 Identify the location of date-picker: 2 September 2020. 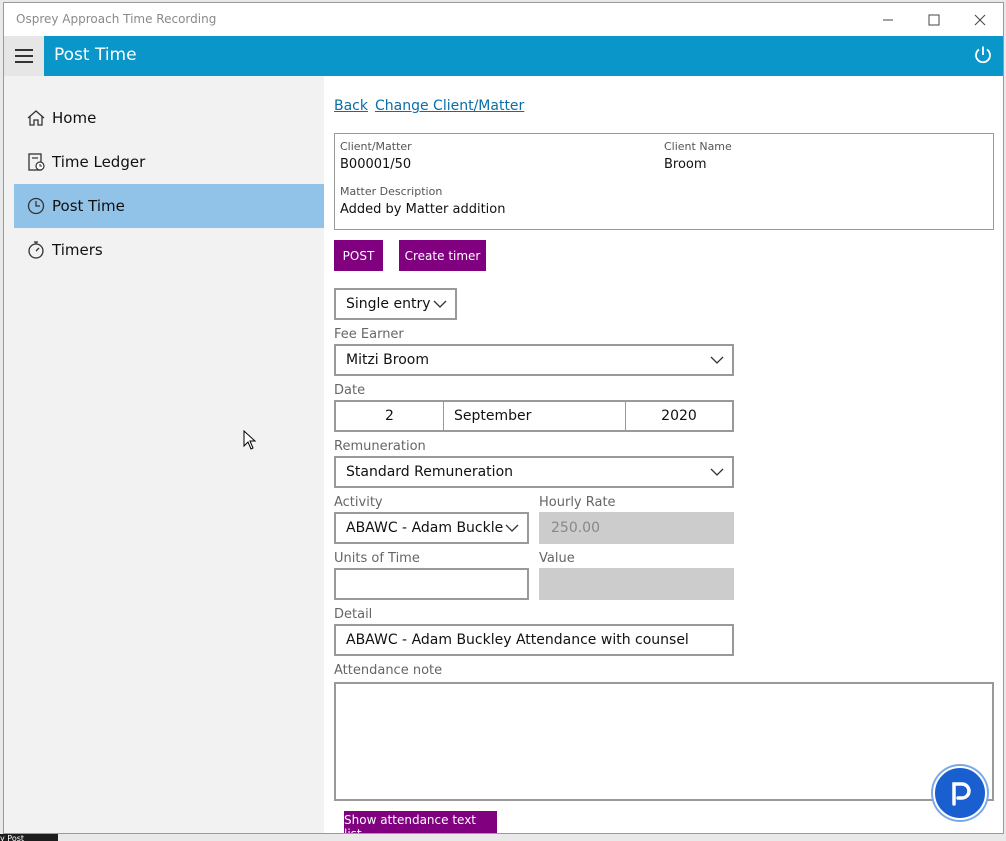
(534, 416).